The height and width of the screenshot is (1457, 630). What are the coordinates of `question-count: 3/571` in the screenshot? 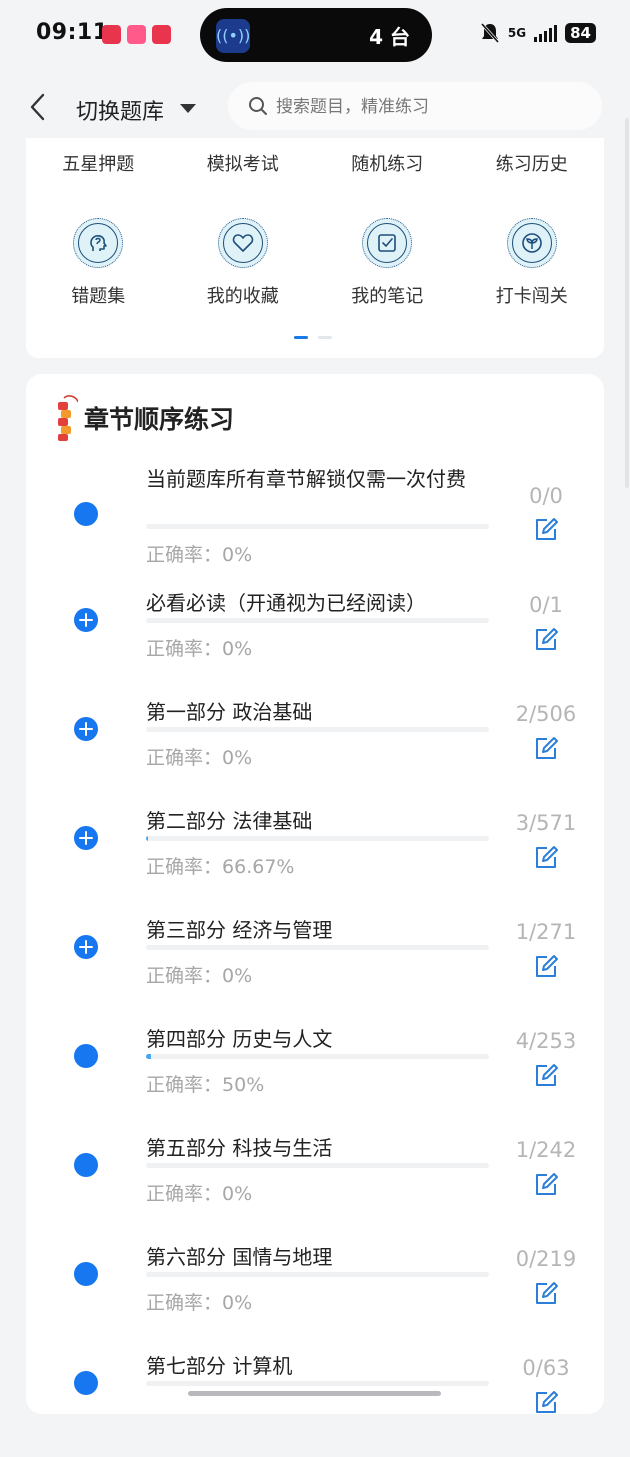 It's located at (546, 823).